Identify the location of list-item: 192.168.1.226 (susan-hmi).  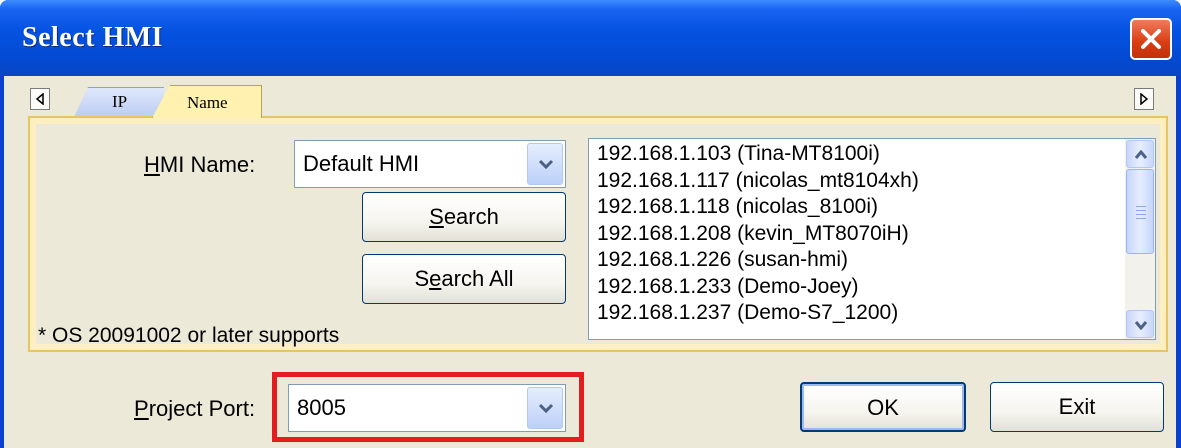
(758, 260).